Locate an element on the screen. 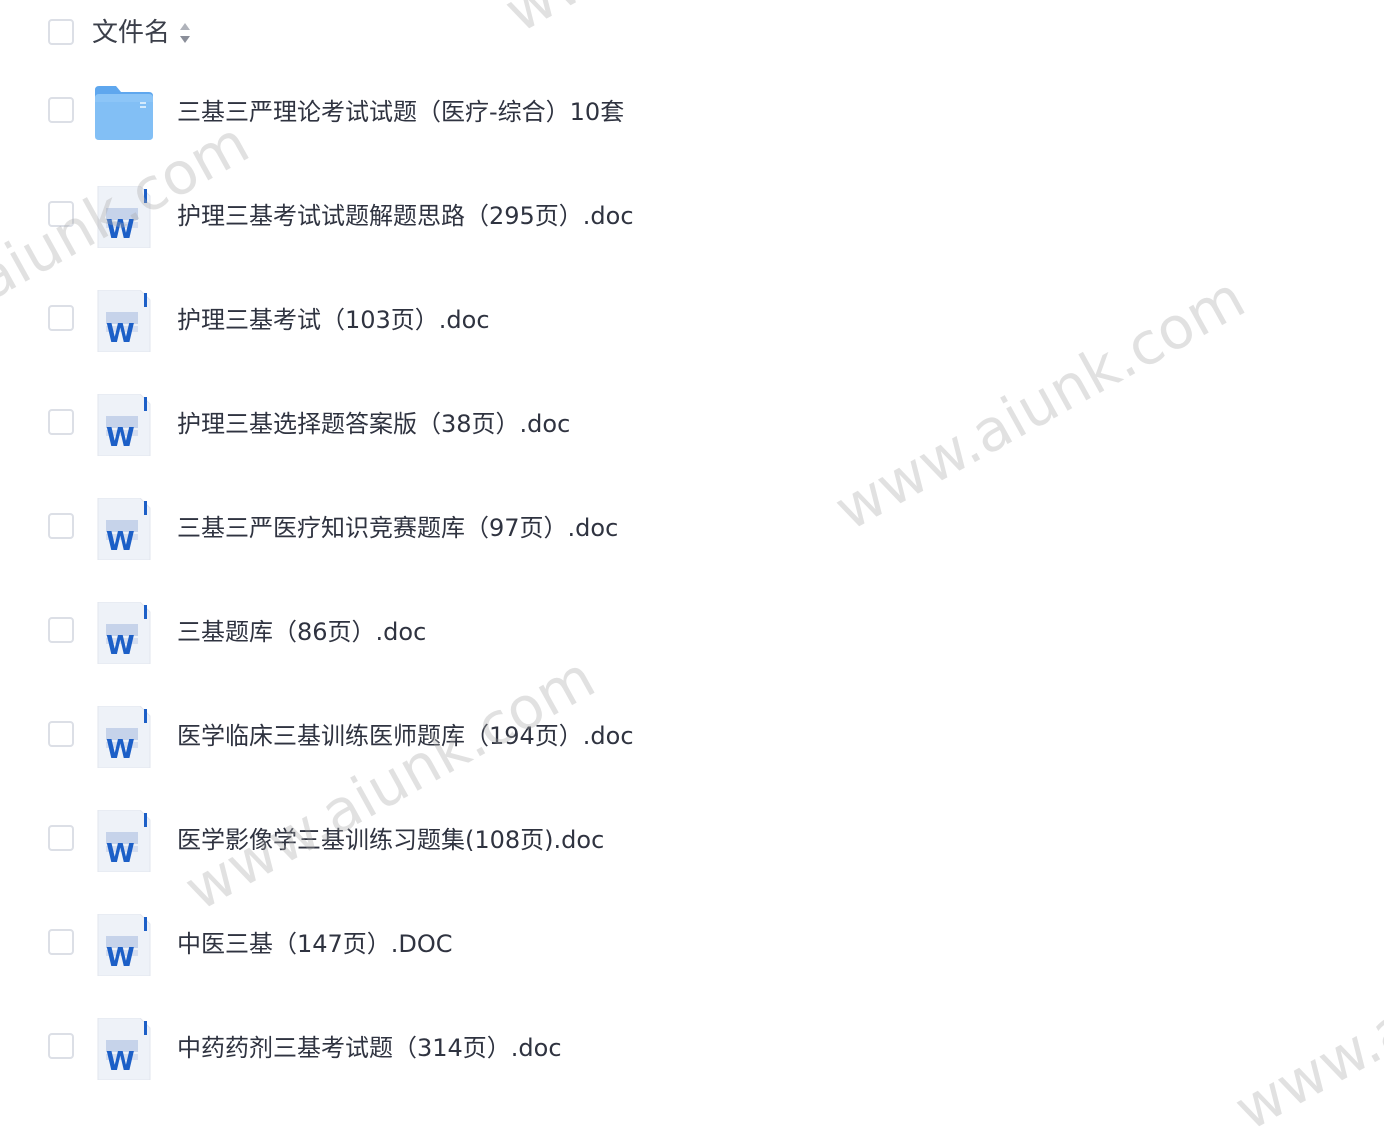 The height and width of the screenshot is (1144, 1384). sort-caret-icon is located at coordinates (185, 33).